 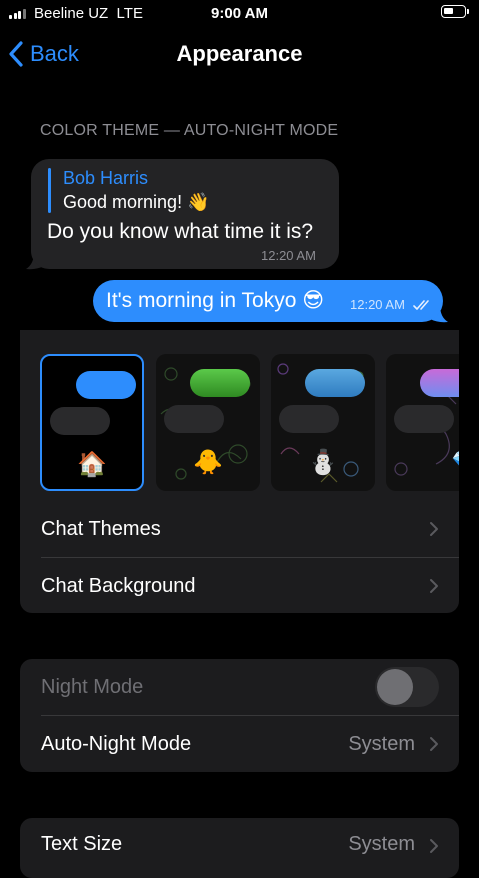 I want to click on theme-thumbnail-snowman: ⛄, so click(x=323, y=422).